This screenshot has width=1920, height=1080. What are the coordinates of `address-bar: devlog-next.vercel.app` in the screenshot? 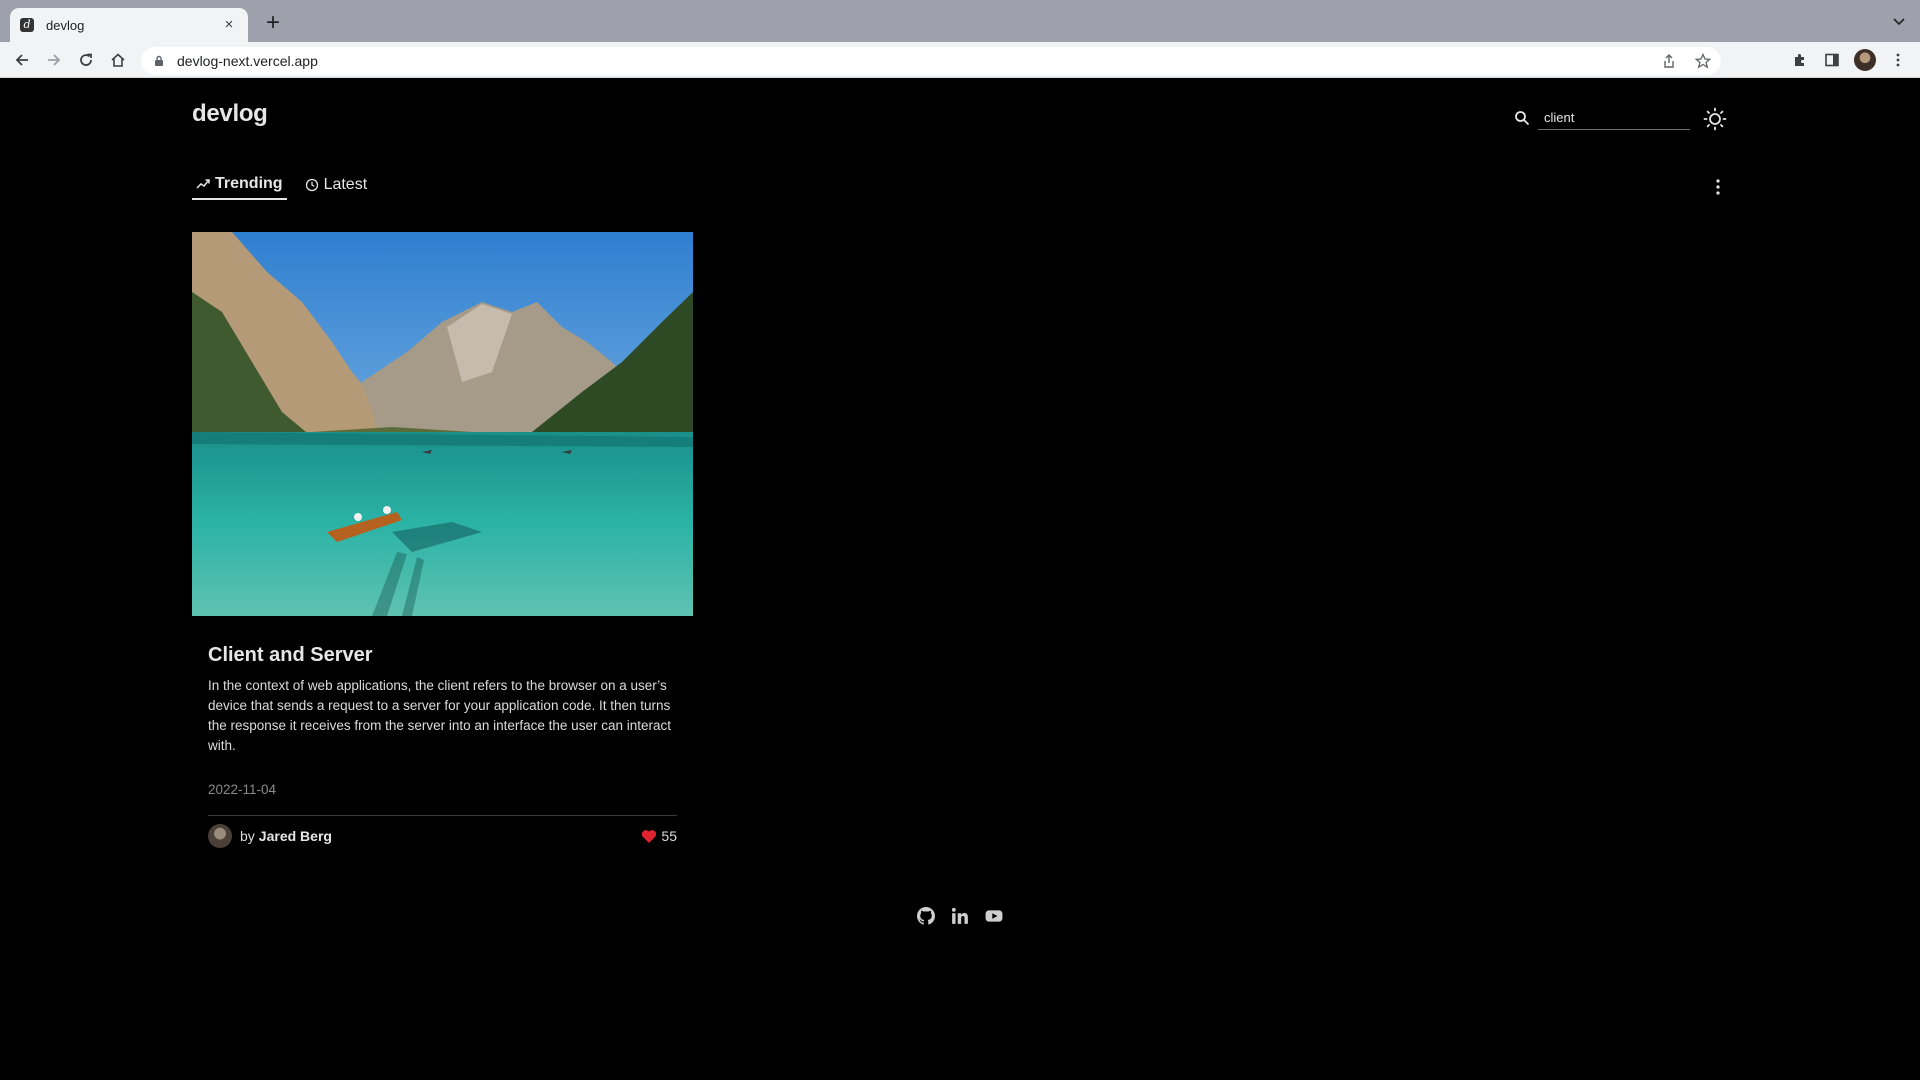 It's located at (931, 61).